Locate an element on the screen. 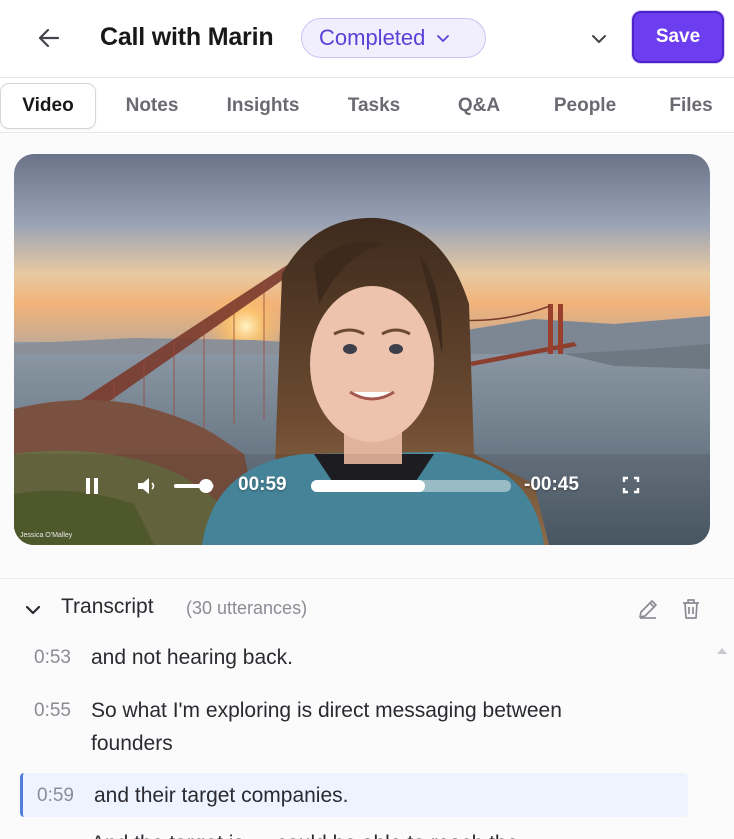  more-options-dropdown is located at coordinates (599, 39).